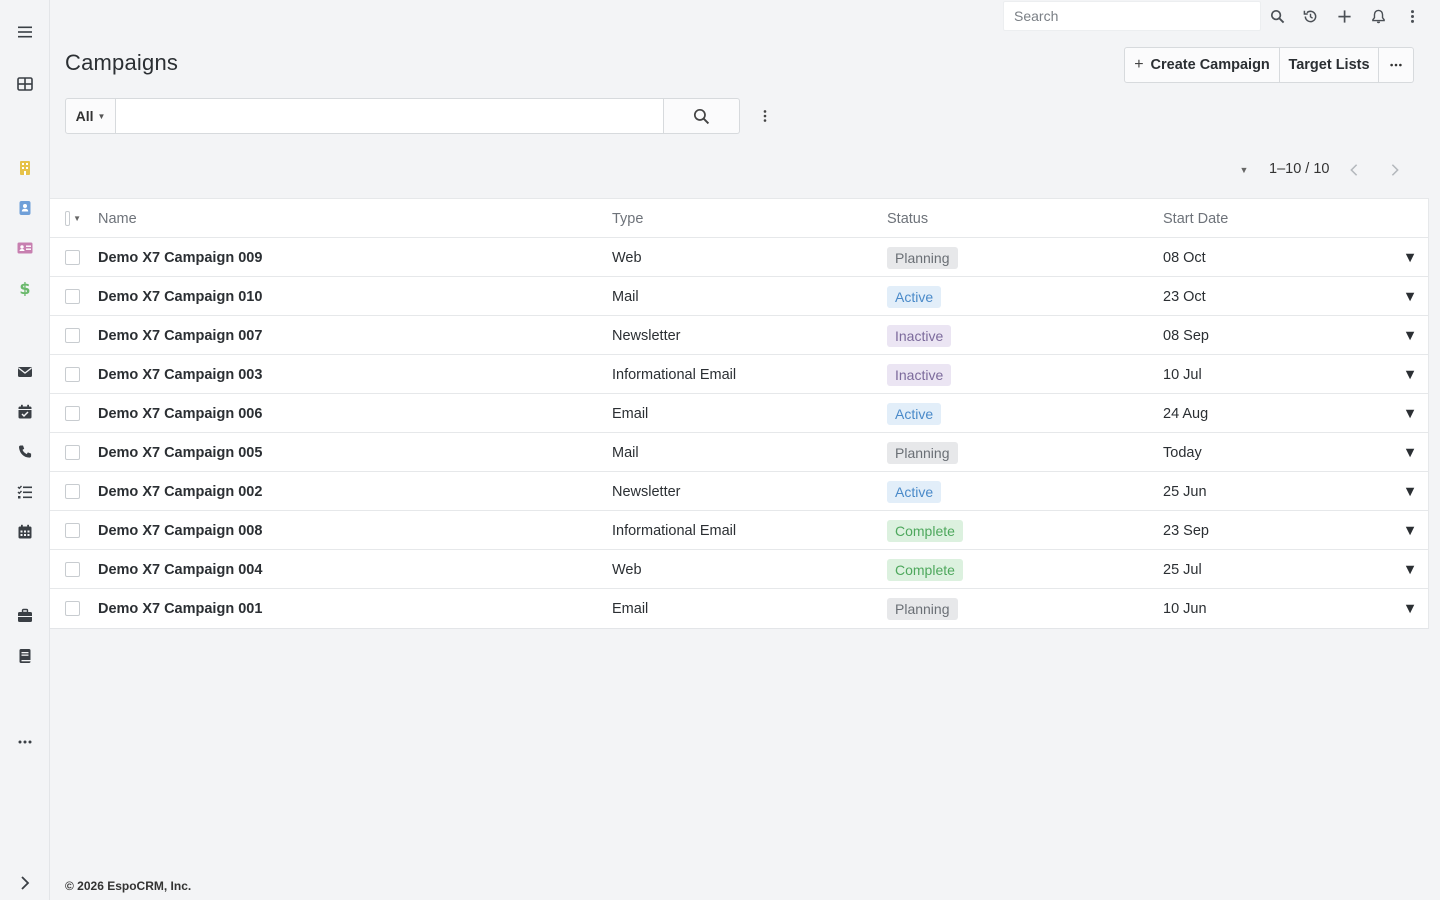  What do you see at coordinates (90, 116) in the screenshot?
I see `filter-scope-dropdown: All ▼` at bounding box center [90, 116].